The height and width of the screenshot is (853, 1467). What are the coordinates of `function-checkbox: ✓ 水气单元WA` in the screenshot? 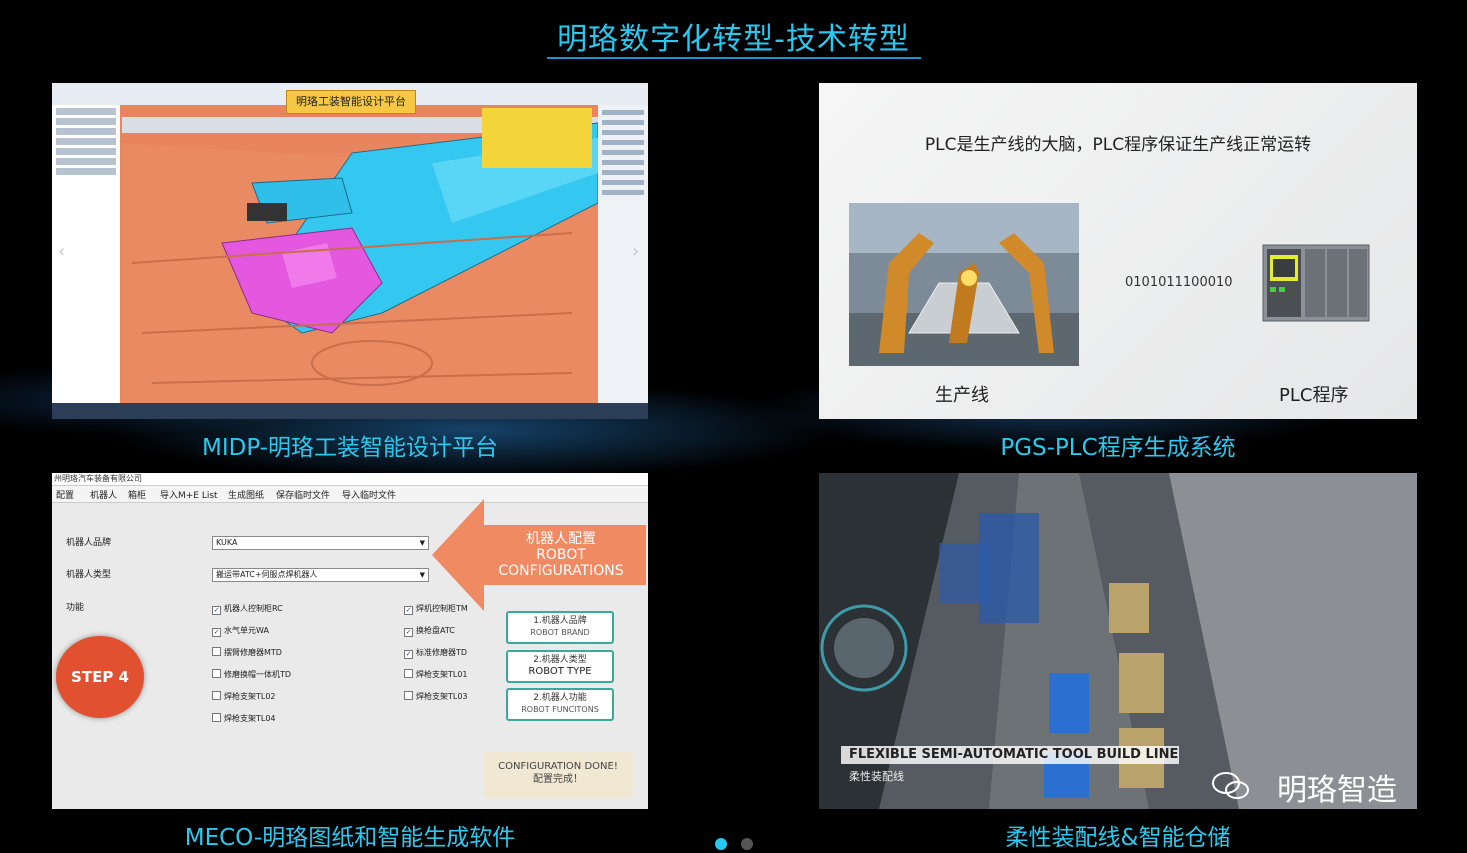 It's located at (240, 631).